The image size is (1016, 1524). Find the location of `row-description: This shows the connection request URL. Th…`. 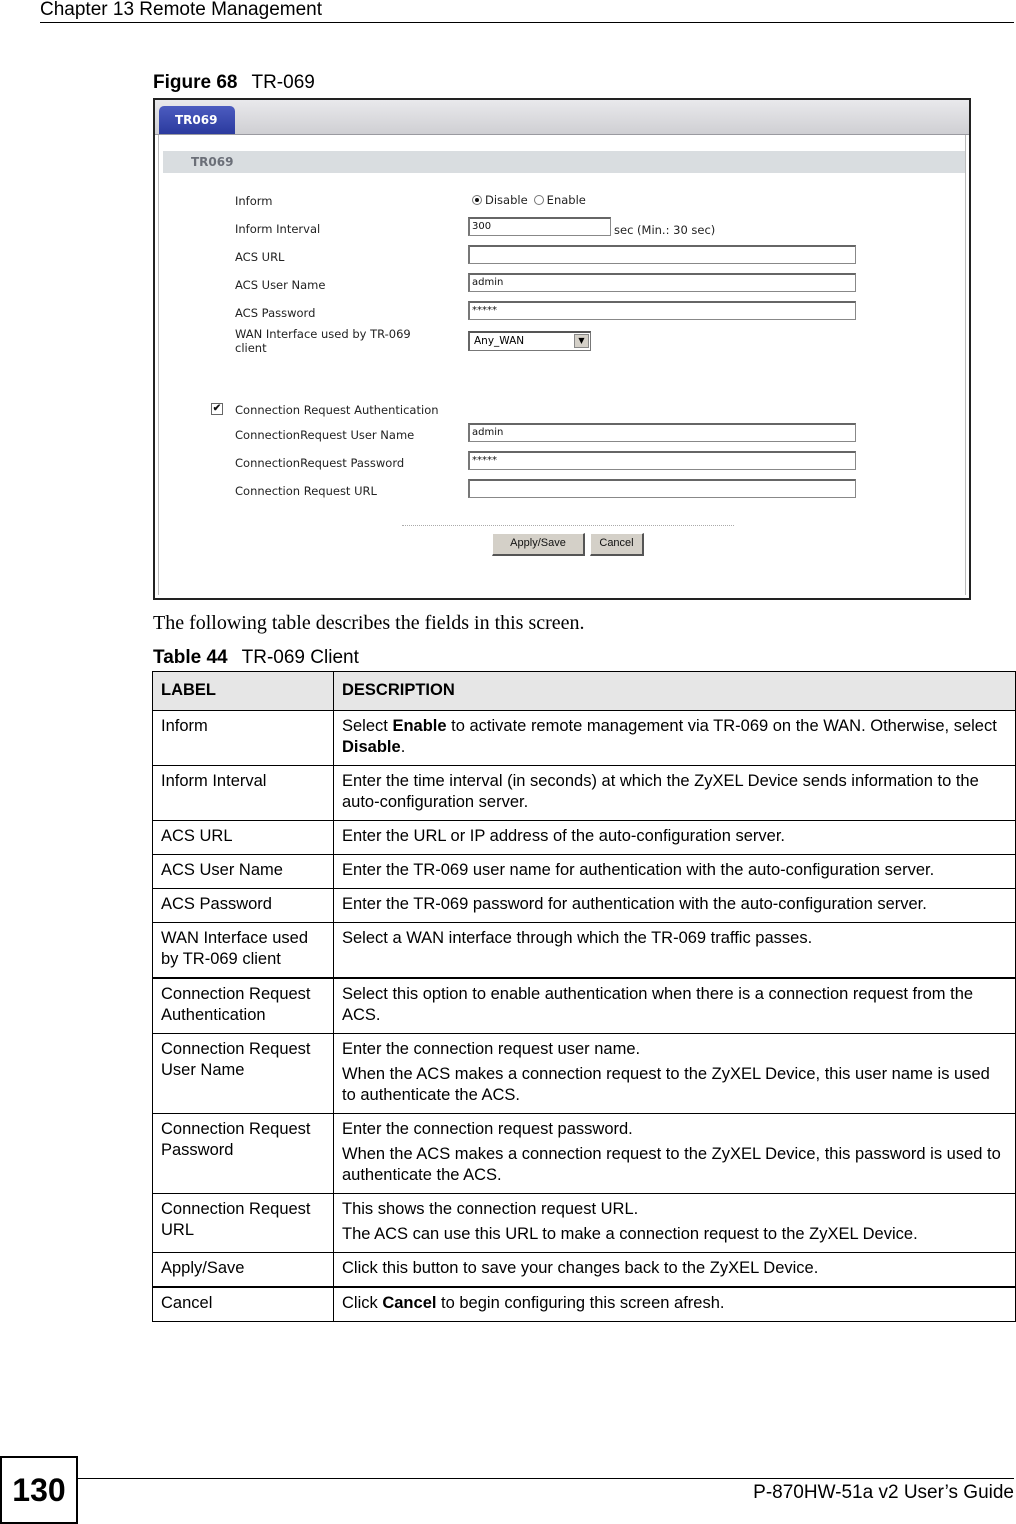

row-description: This shows the connection request URL. Th… is located at coordinates (674, 1223).